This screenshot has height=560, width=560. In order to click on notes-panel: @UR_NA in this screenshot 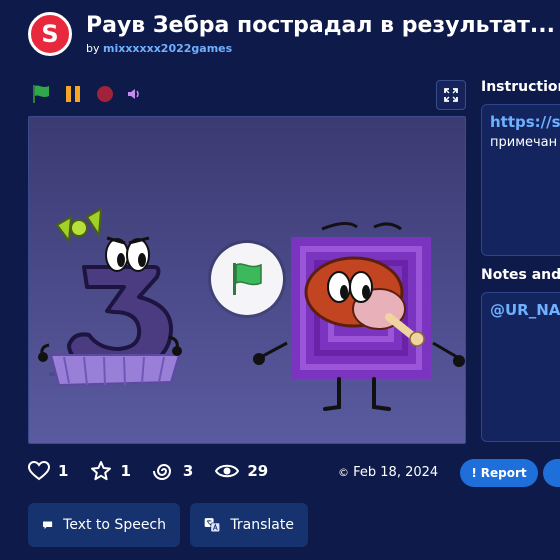, I will do `click(520, 367)`.